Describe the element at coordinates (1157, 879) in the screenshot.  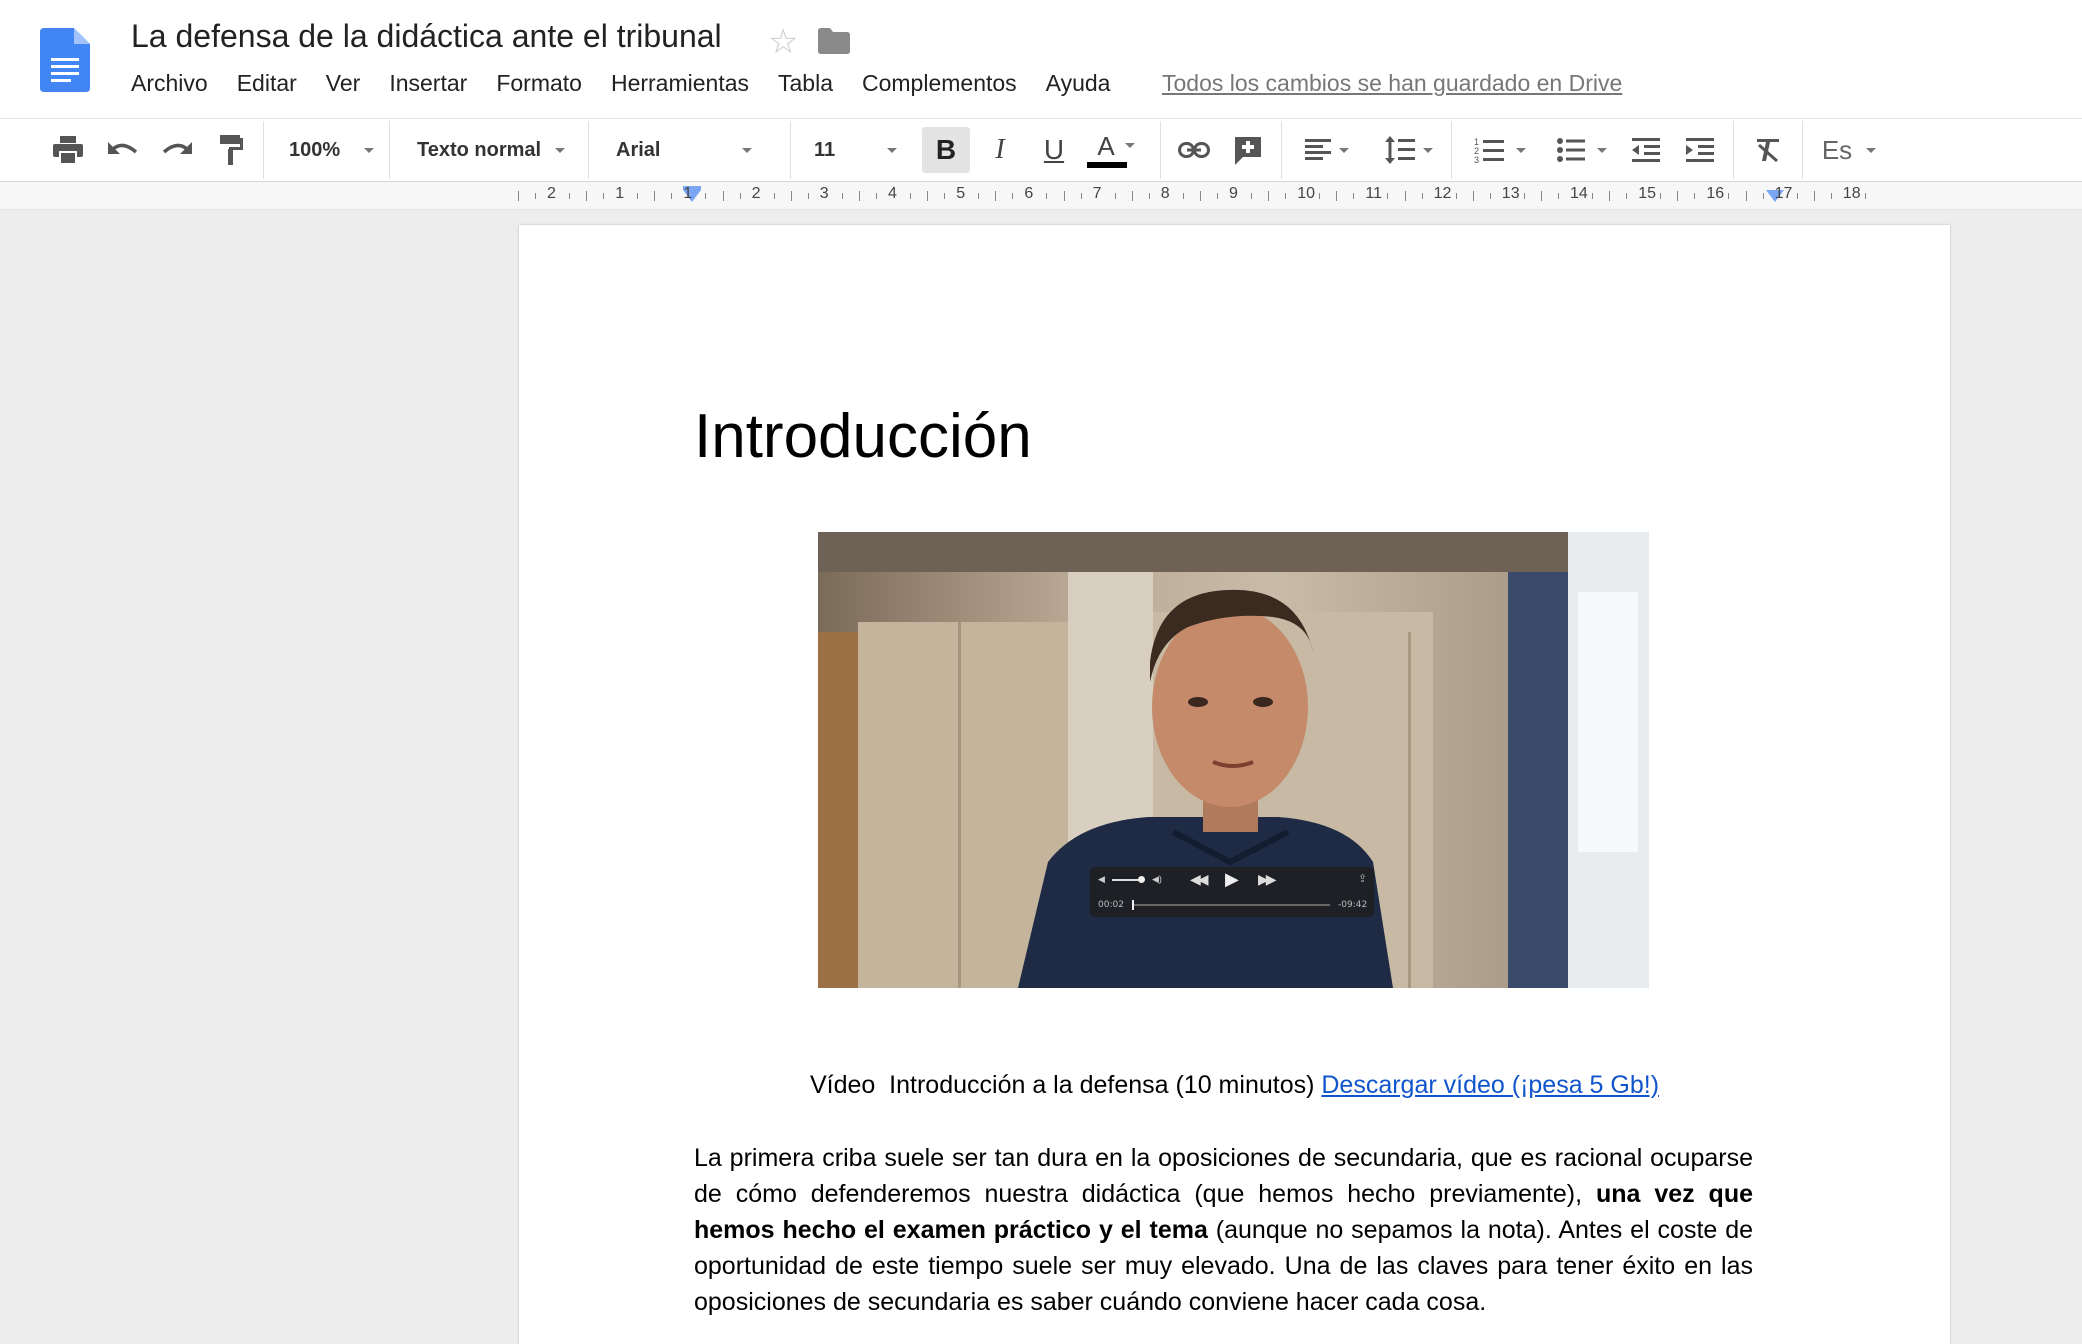
I see `volume-max-icon: ◀)` at that location.